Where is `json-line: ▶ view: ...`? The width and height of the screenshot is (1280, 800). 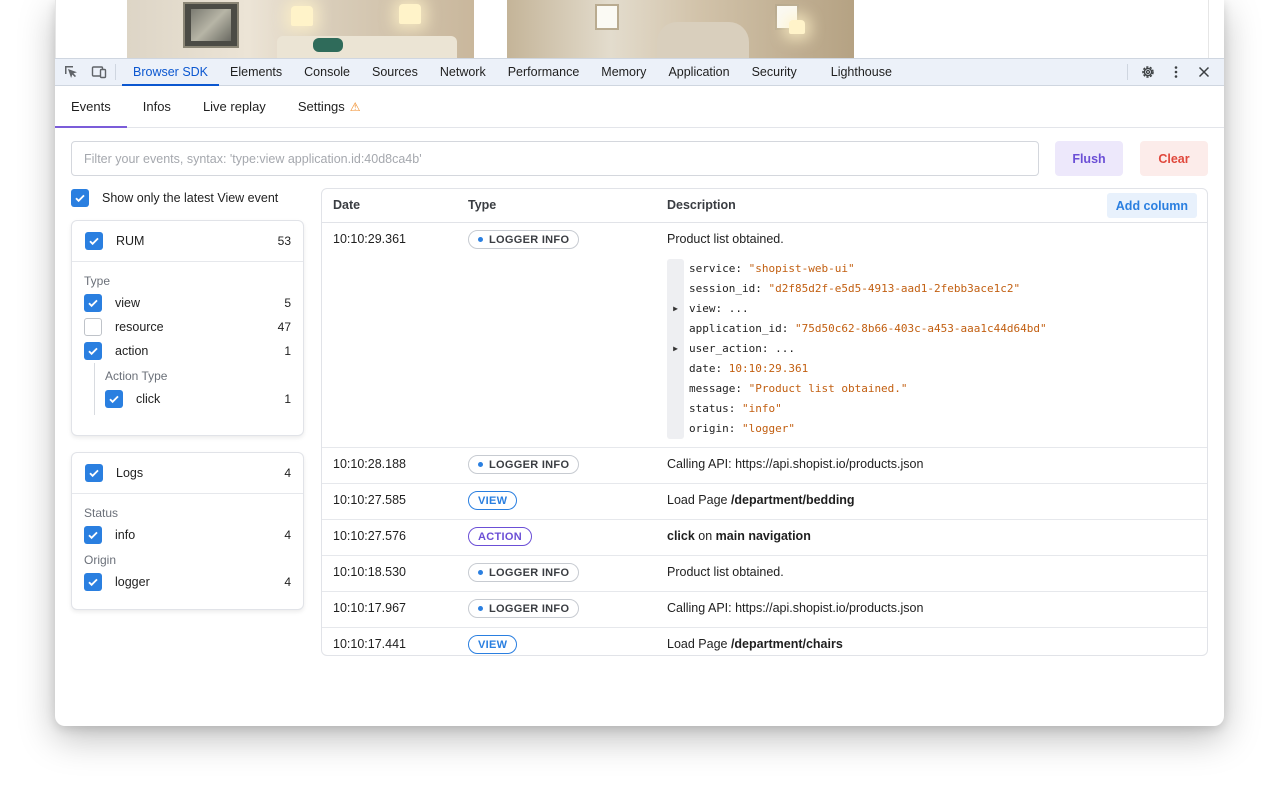 json-line: ▶ view: ... is located at coordinates (711, 309).